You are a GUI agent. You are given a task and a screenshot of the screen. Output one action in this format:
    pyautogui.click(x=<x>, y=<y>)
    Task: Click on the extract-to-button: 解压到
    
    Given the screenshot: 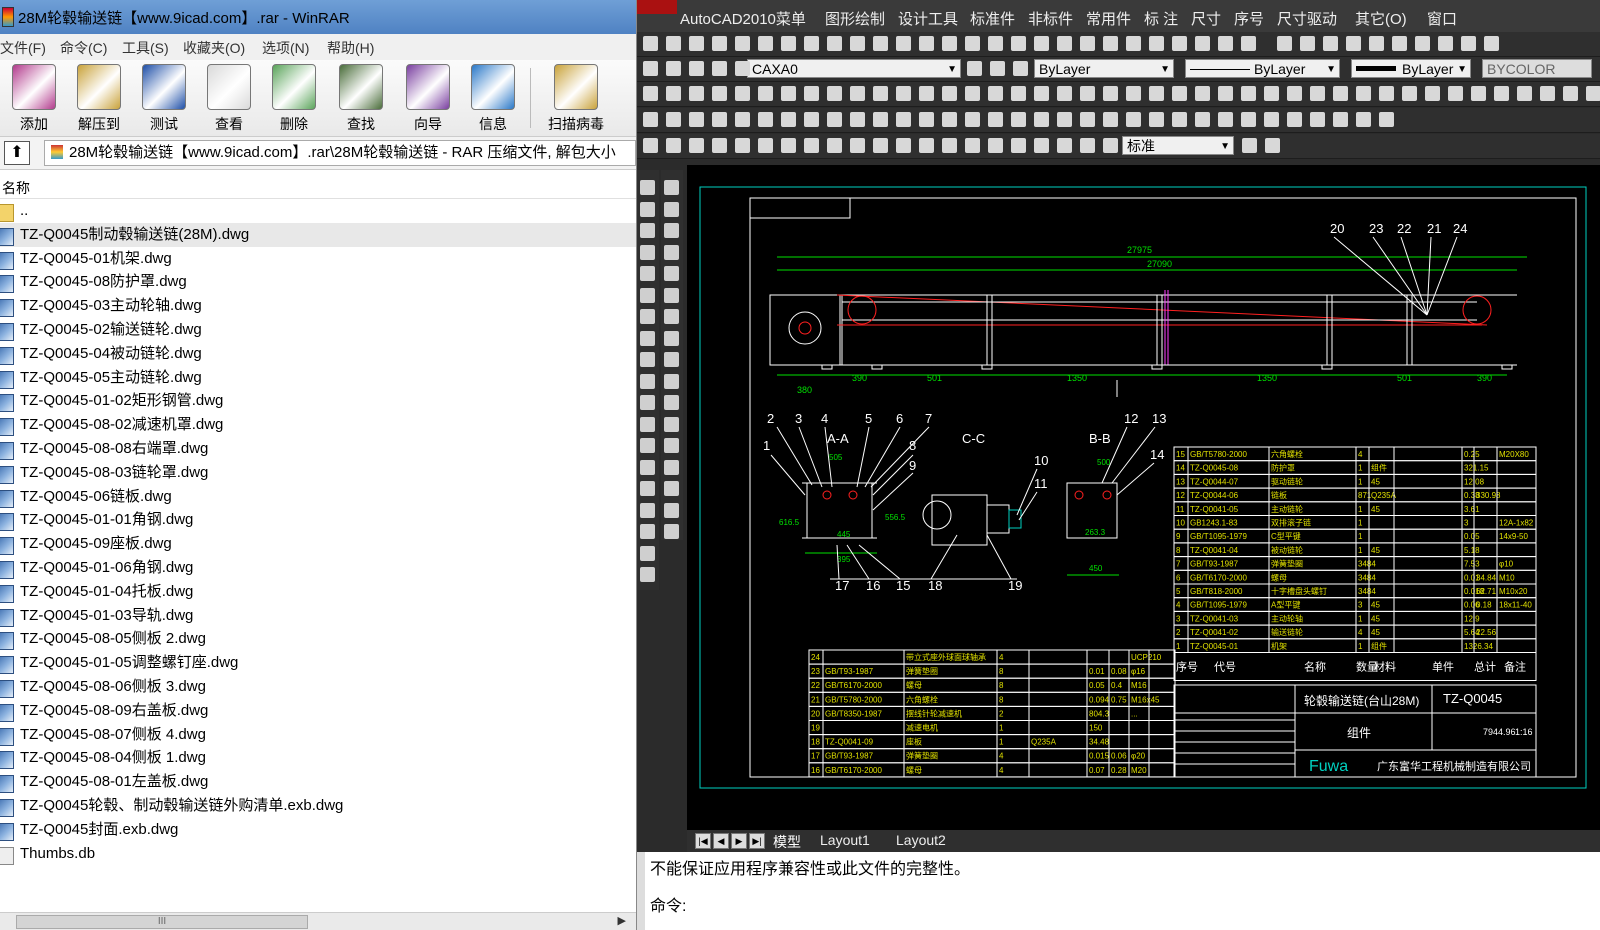 What is the action you would take?
    pyautogui.click(x=99, y=98)
    